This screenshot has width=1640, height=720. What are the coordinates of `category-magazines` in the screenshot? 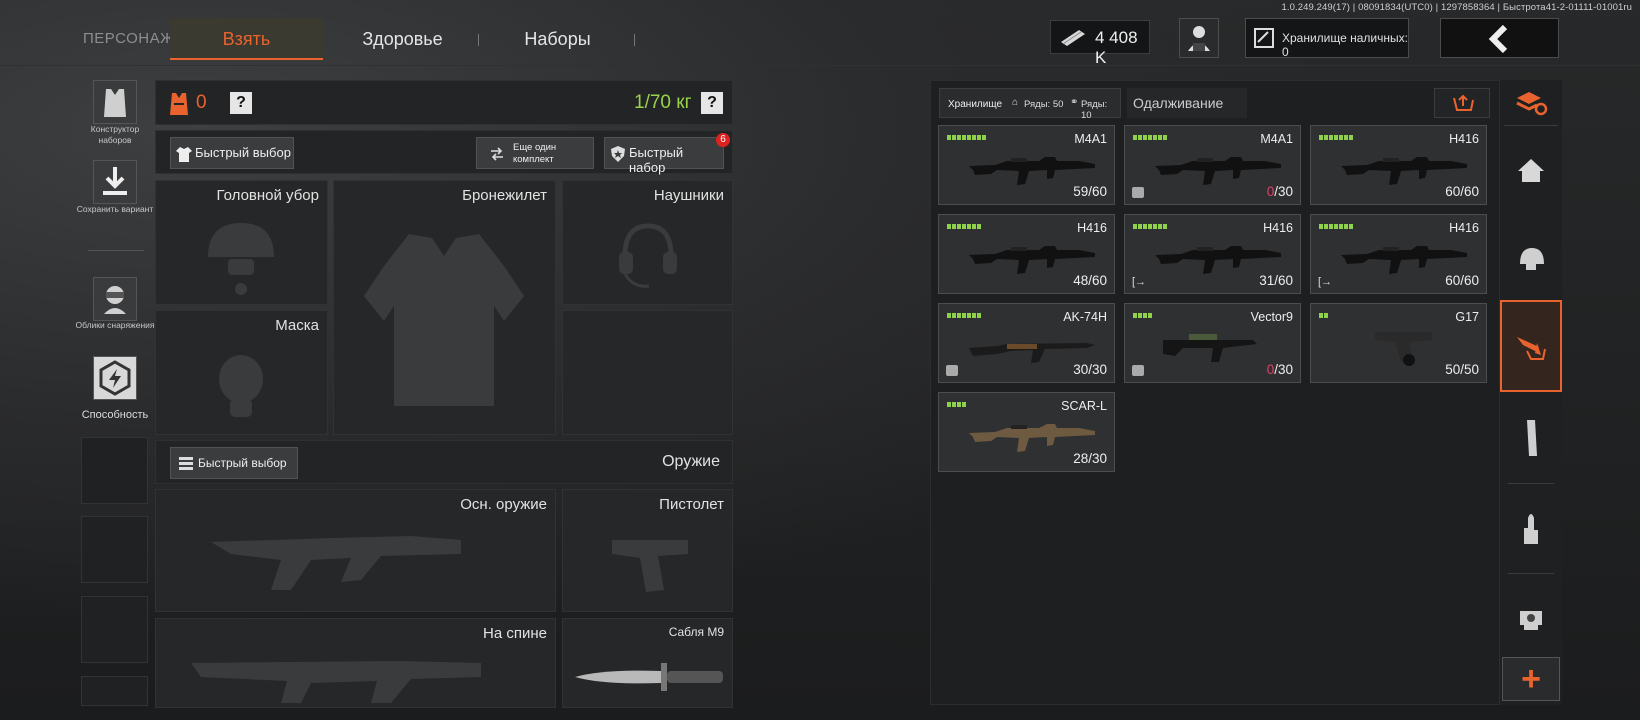 It's located at (1531, 437).